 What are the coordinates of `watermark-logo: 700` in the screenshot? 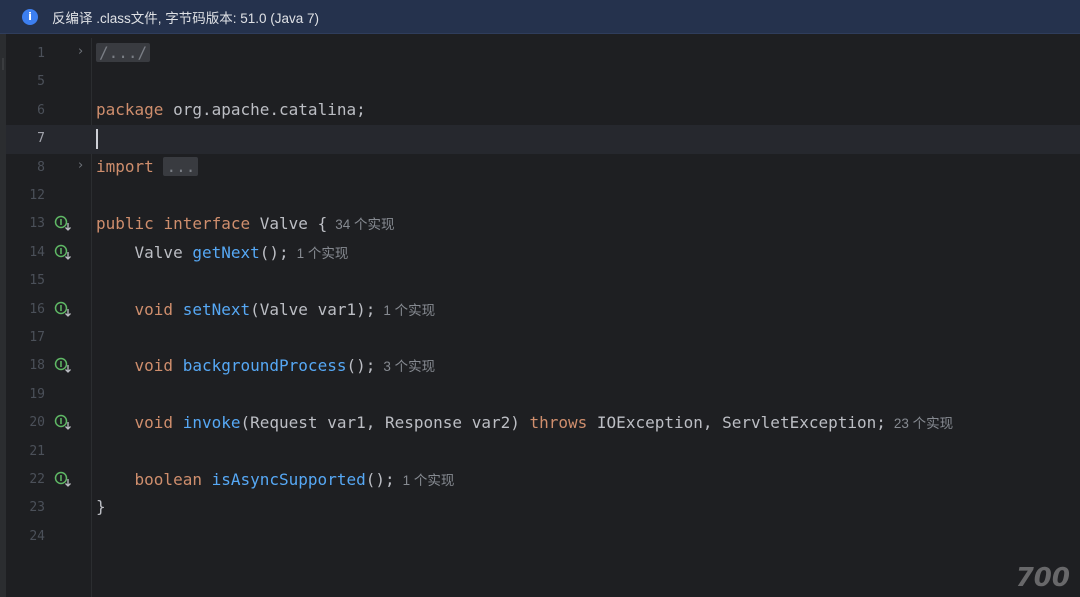 It's located at (1042, 578).